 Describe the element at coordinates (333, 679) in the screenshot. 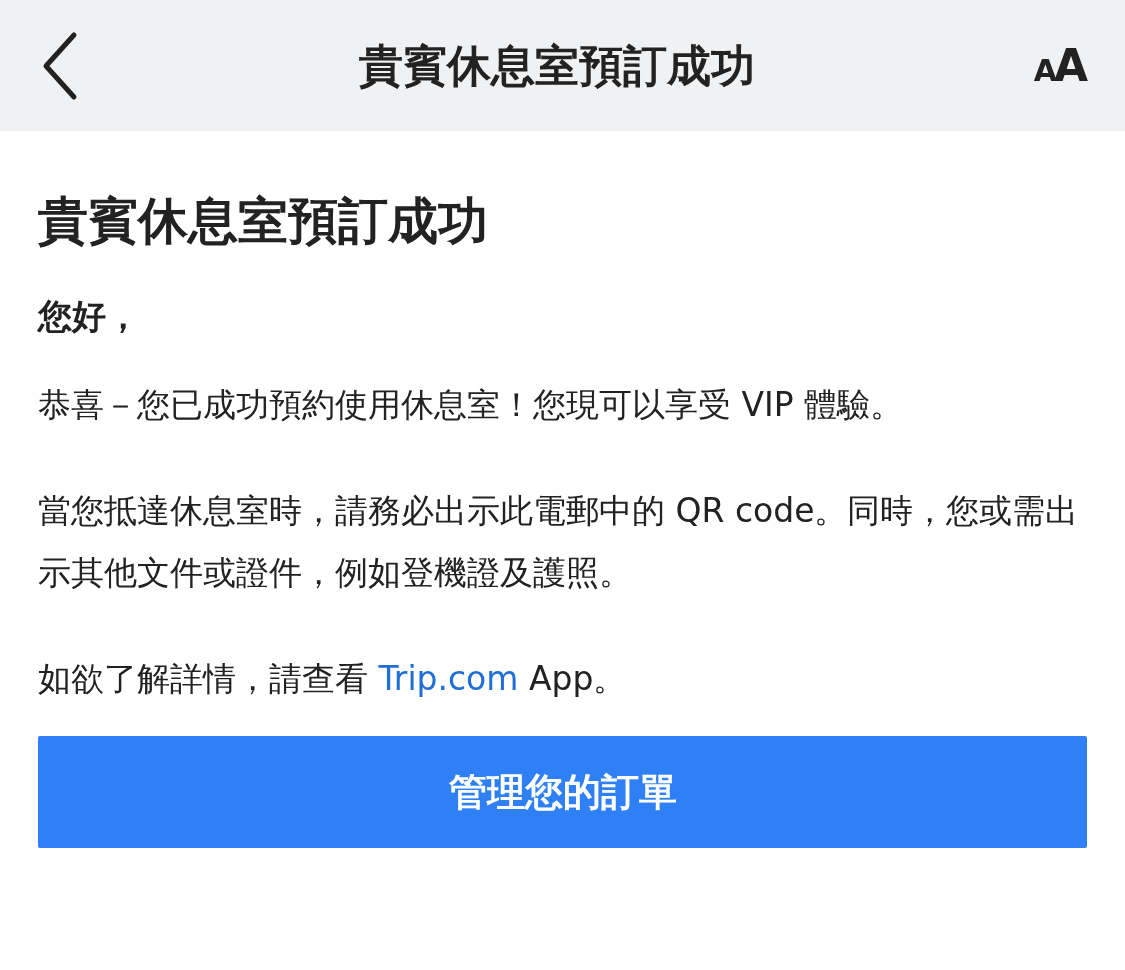

I see `paragraph: 如欲了解詳情，請查看 Trip.com App。` at that location.